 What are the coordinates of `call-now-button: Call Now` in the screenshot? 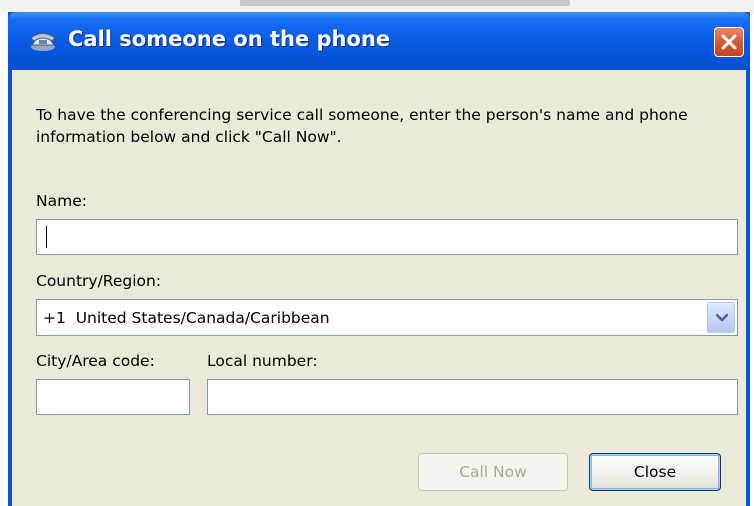 It's located at (493, 472).